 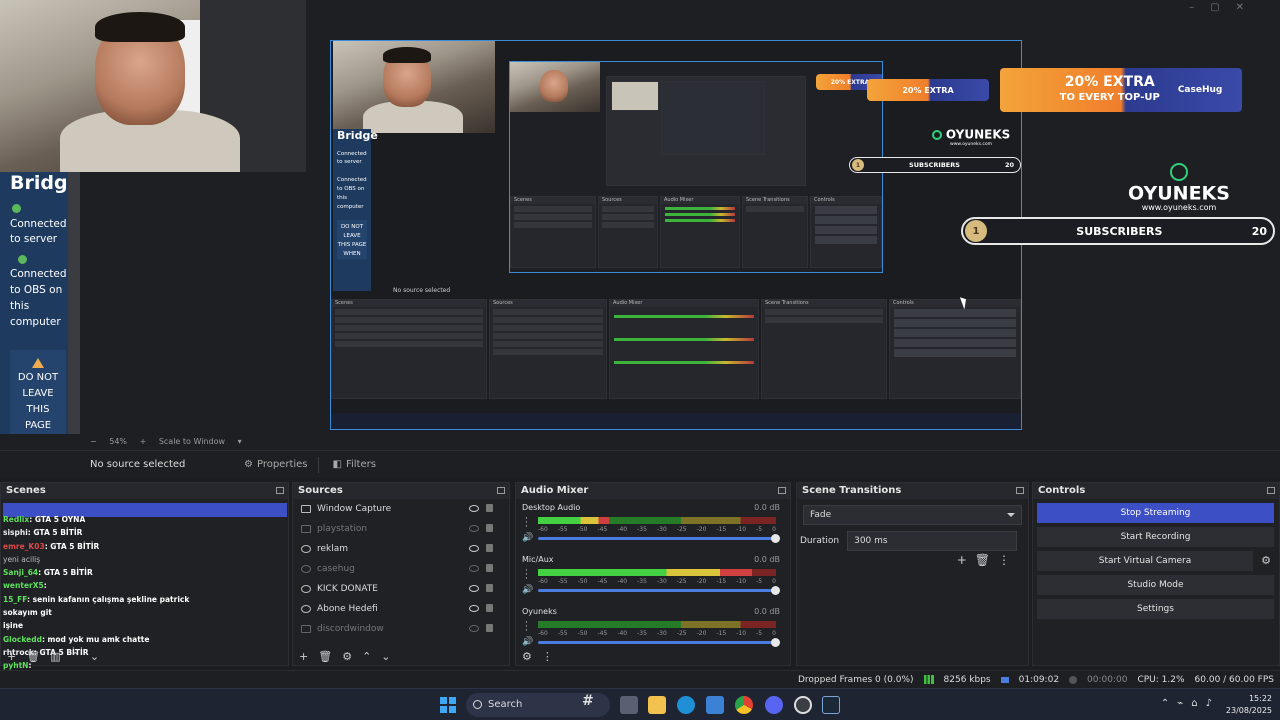 I want to click on chat-line: sisphi: GTA 5 BİTİR, so click(x=43, y=533).